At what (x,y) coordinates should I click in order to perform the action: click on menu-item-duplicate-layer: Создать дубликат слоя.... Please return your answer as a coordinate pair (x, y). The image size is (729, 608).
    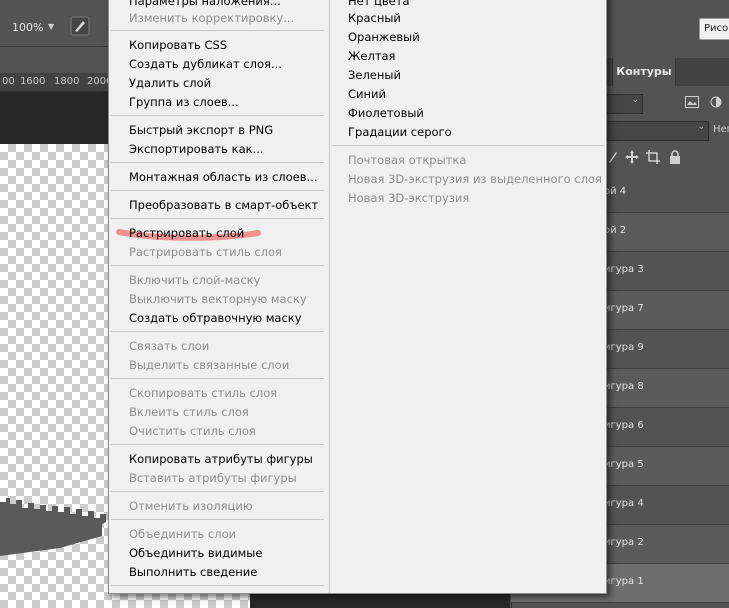
    Looking at the image, I should click on (205, 64).